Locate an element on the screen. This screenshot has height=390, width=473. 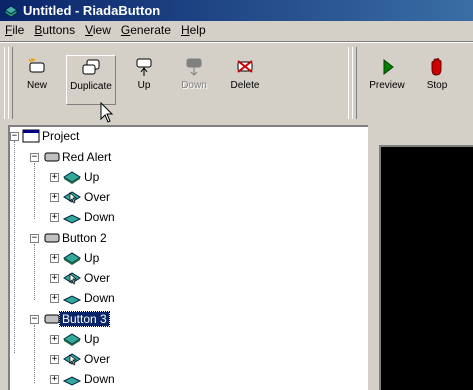
up-label: Up is located at coordinates (144, 85).